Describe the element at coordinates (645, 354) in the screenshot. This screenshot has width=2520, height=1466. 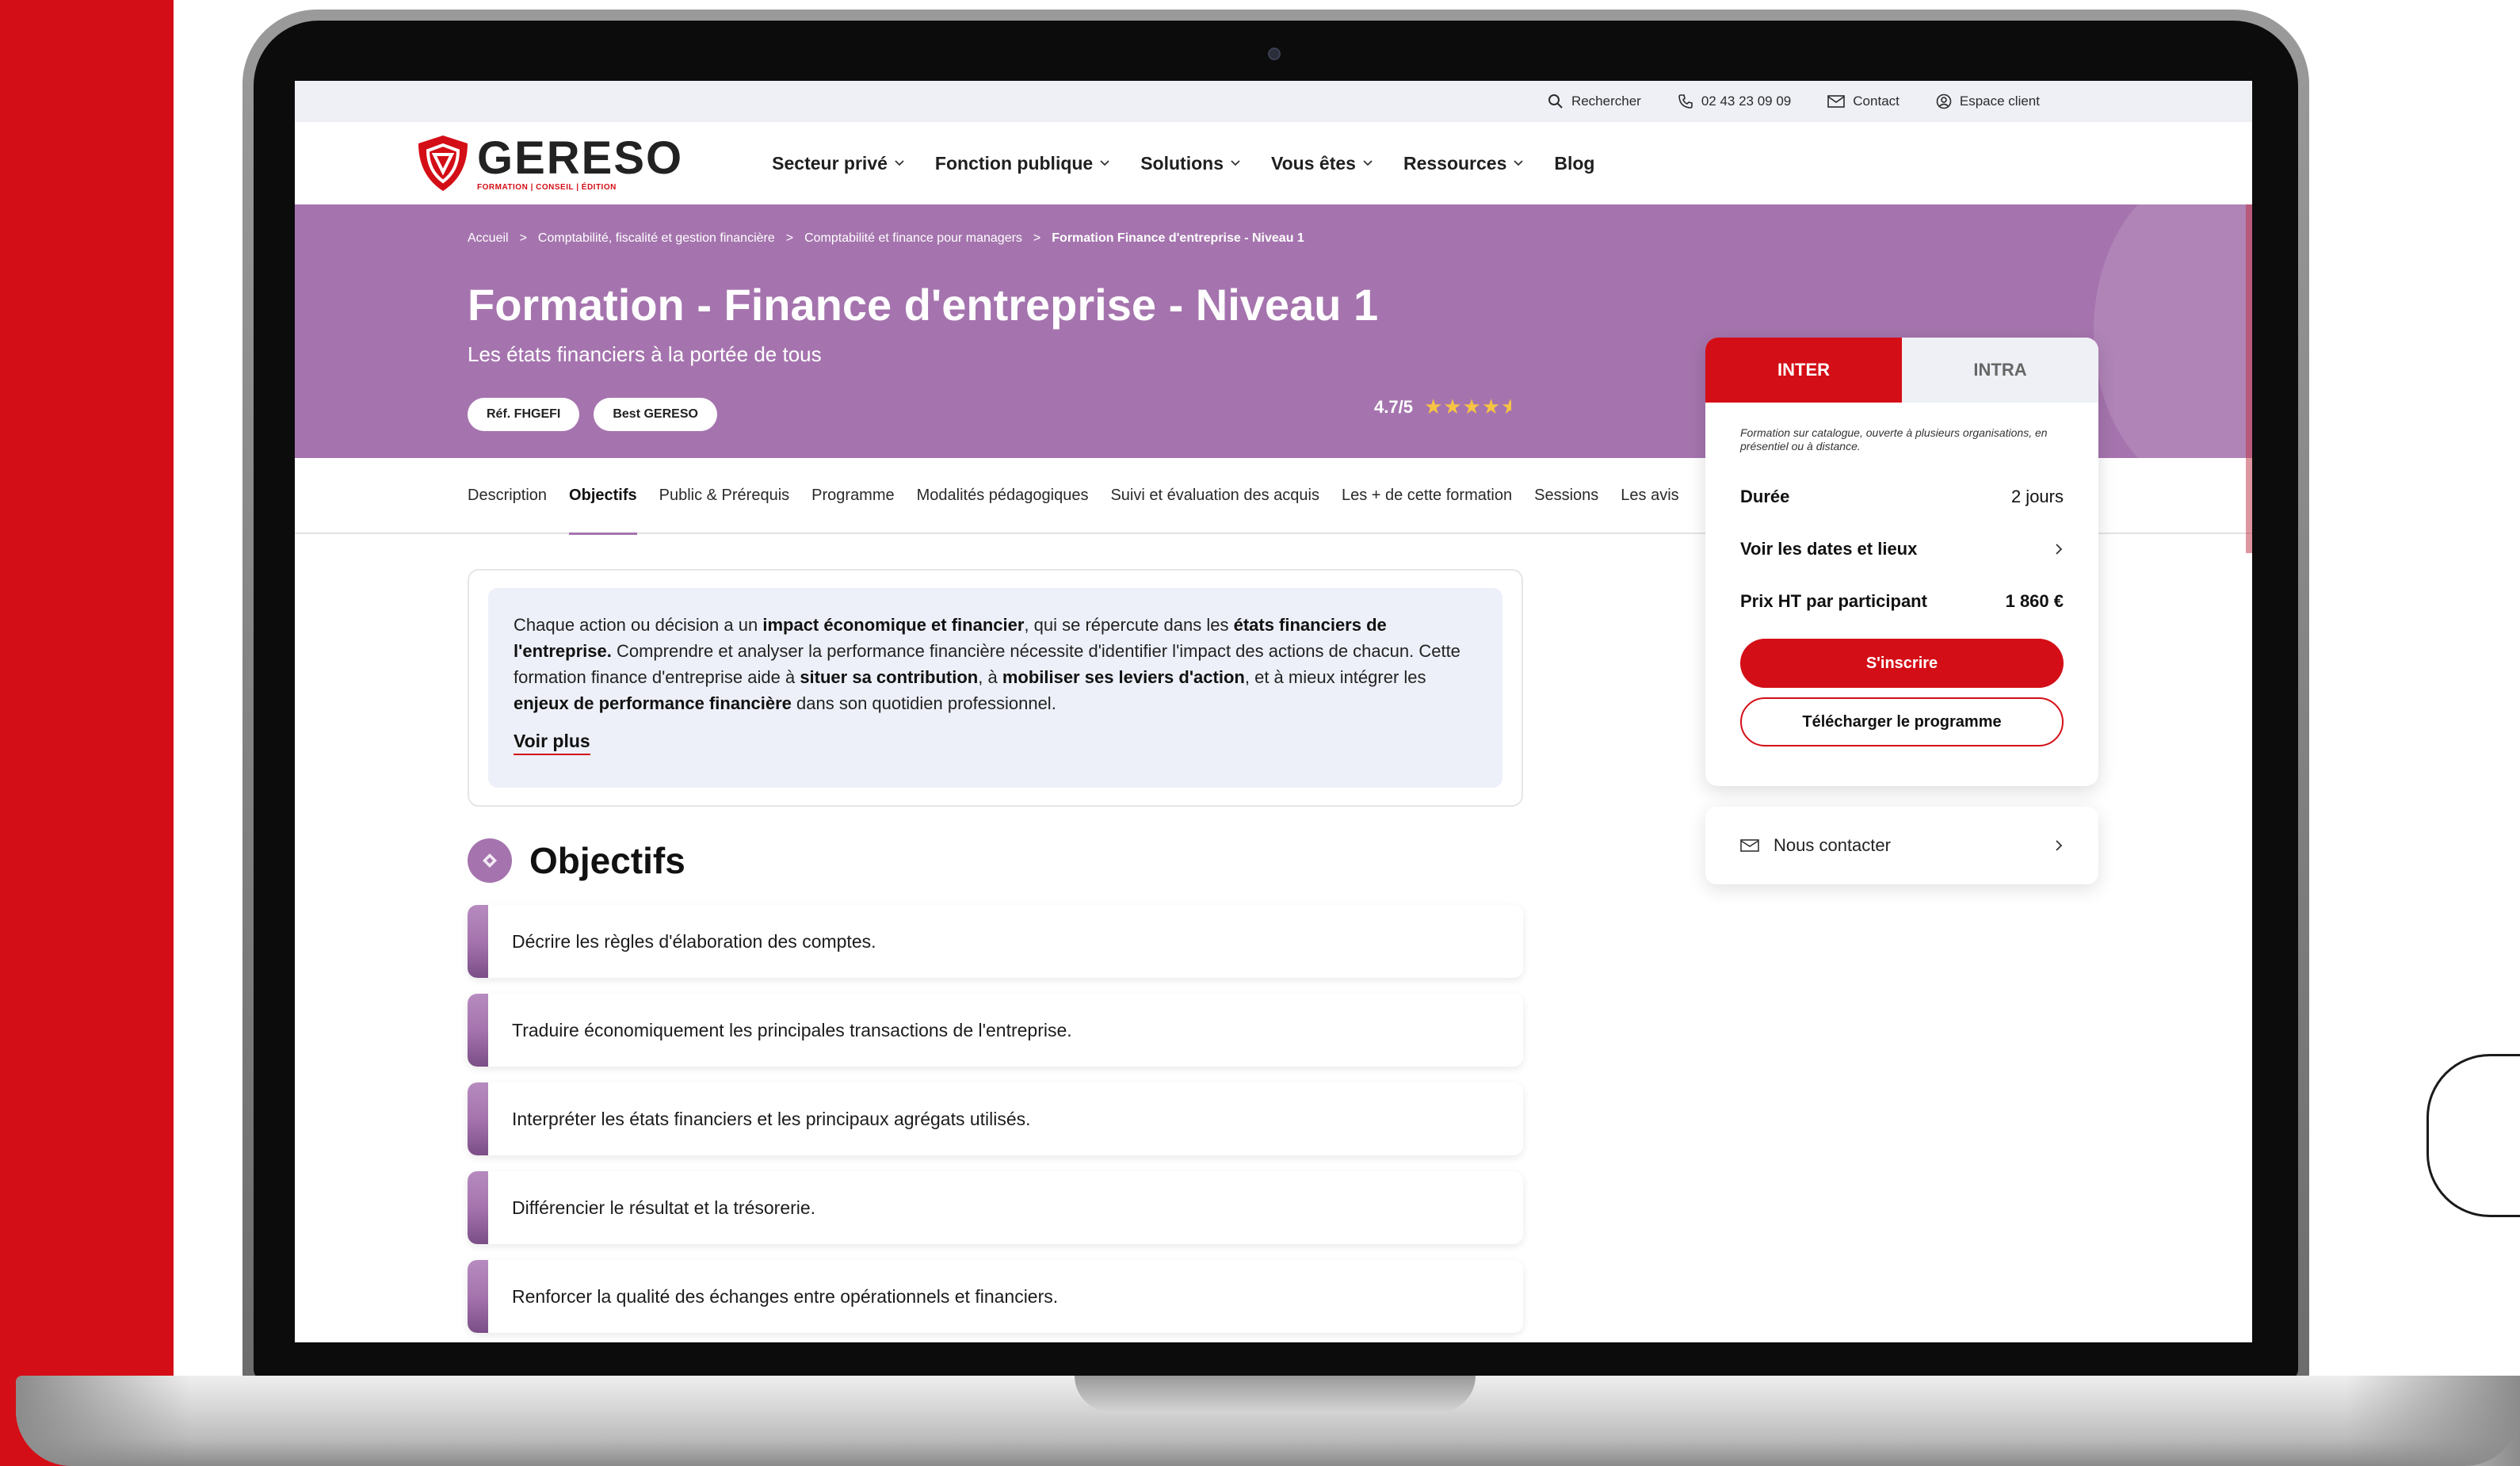
I see `page-subtitle: Les états financiers à la portée de tous` at that location.